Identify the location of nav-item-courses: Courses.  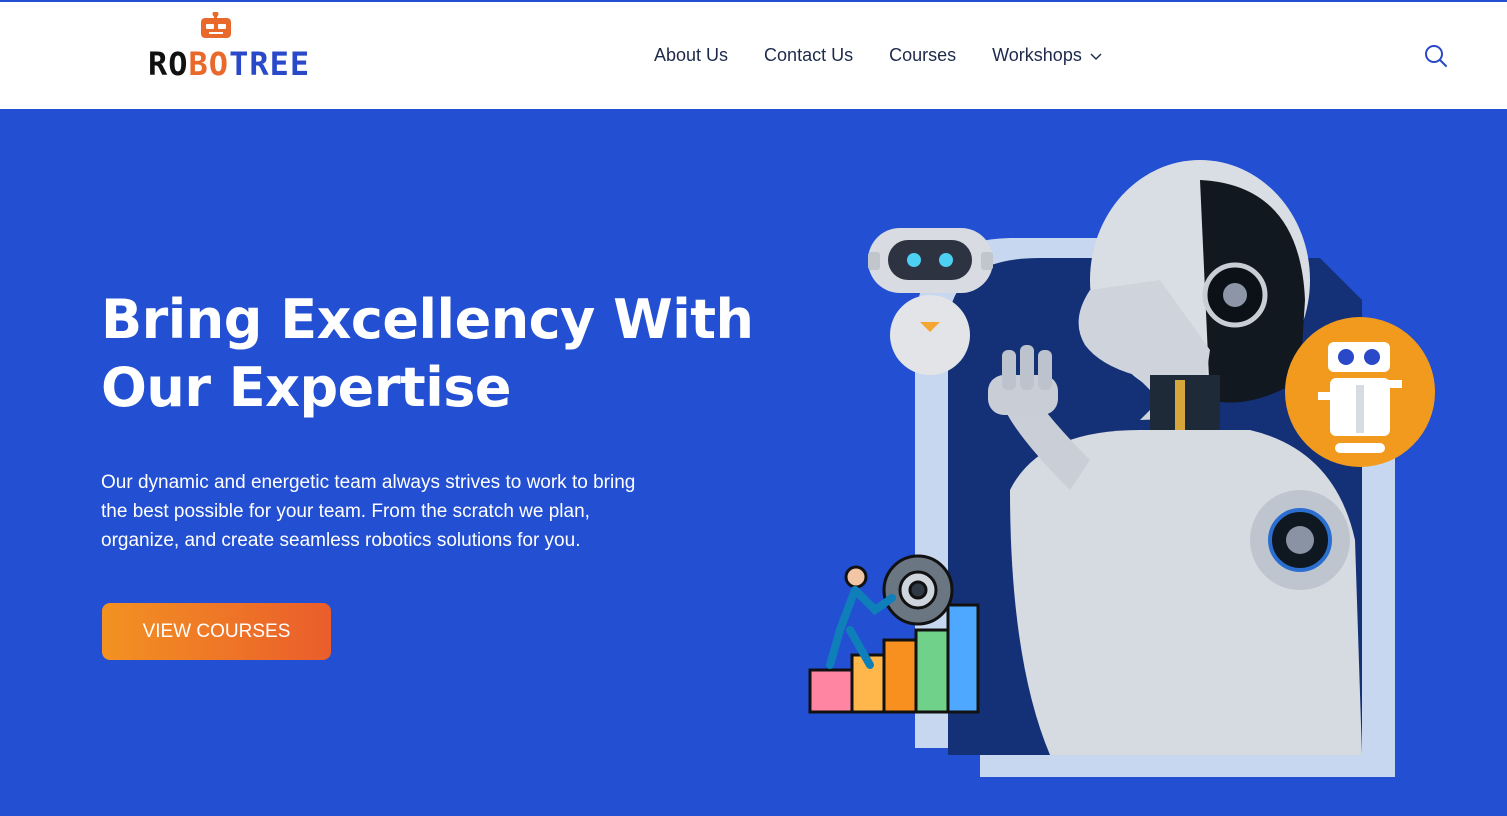
(922, 55).